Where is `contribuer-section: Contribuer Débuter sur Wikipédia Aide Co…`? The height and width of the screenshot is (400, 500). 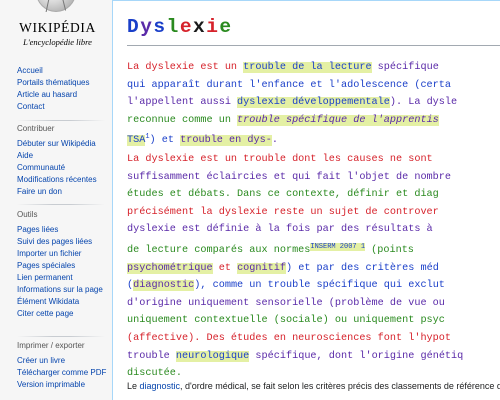 contribuer-section: Contribuer Débuter sur Wikipédia Aide Co… is located at coordinates (64, 161).